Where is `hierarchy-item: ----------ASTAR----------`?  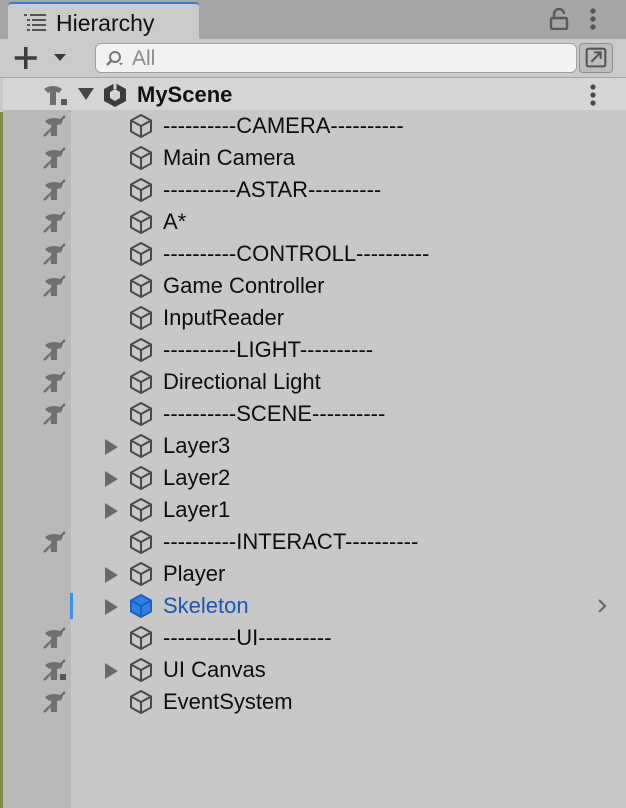 hierarchy-item: ----------ASTAR---------- is located at coordinates (314, 190).